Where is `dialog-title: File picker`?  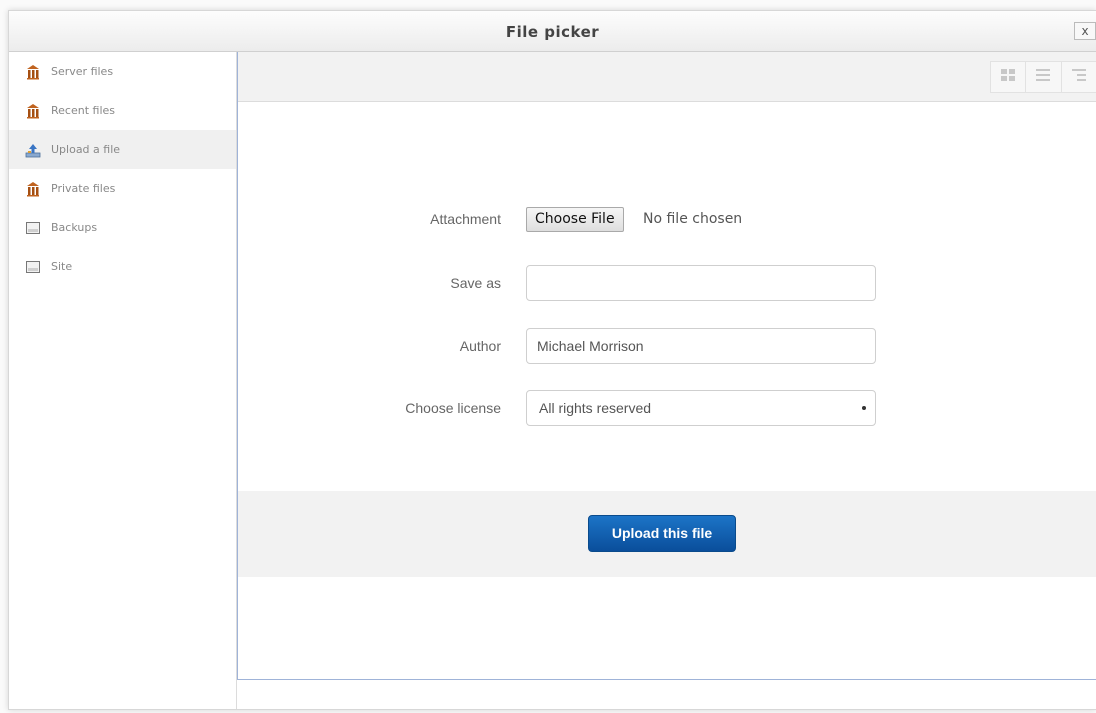 dialog-title: File picker is located at coordinates (552, 32).